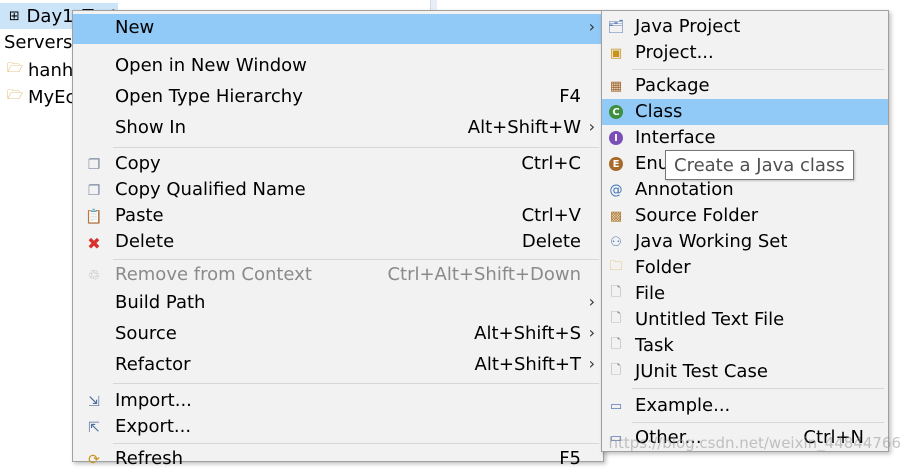  Describe the element at coordinates (338, 304) in the screenshot. I see `menu-item-build-path: Build Path ›` at that location.